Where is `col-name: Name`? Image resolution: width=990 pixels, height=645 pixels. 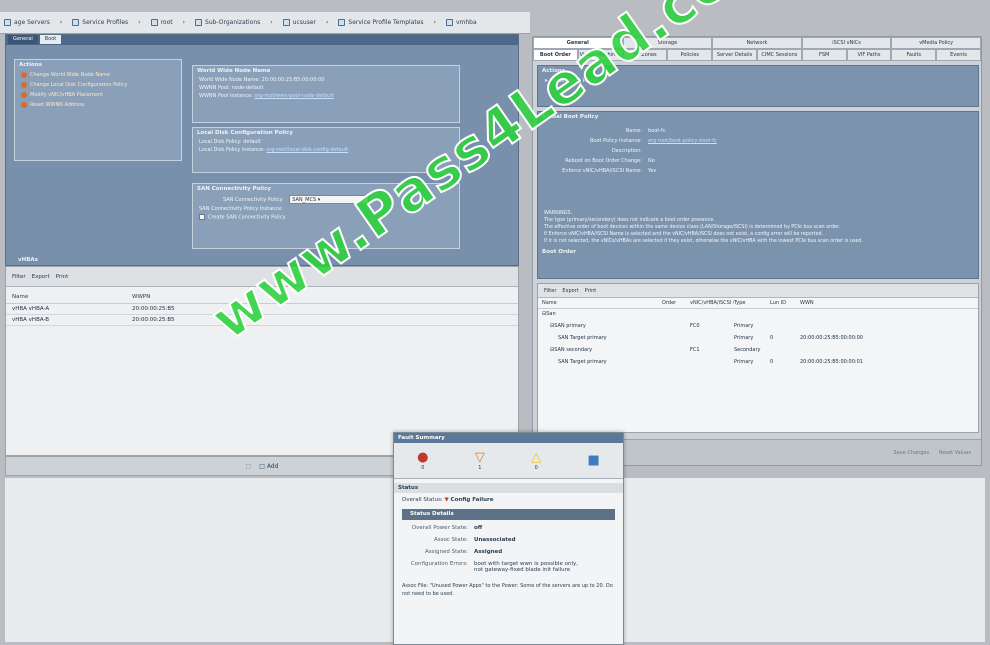
col-name: Name is located at coordinates (72, 297).